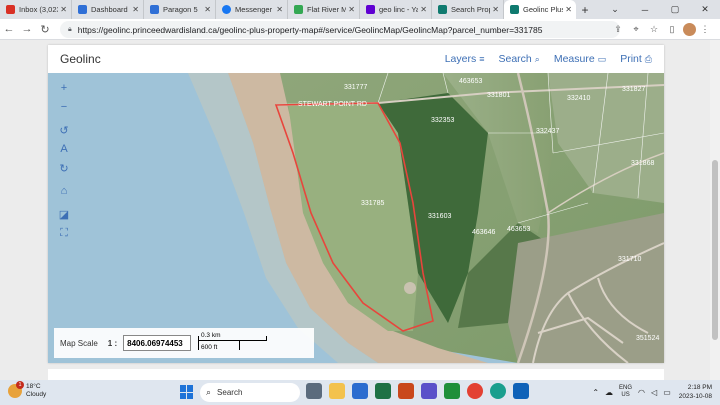 This screenshot has width=720, height=405. What do you see at coordinates (64, 191) in the screenshot?
I see `home-icon: ⌂` at bounding box center [64, 191].